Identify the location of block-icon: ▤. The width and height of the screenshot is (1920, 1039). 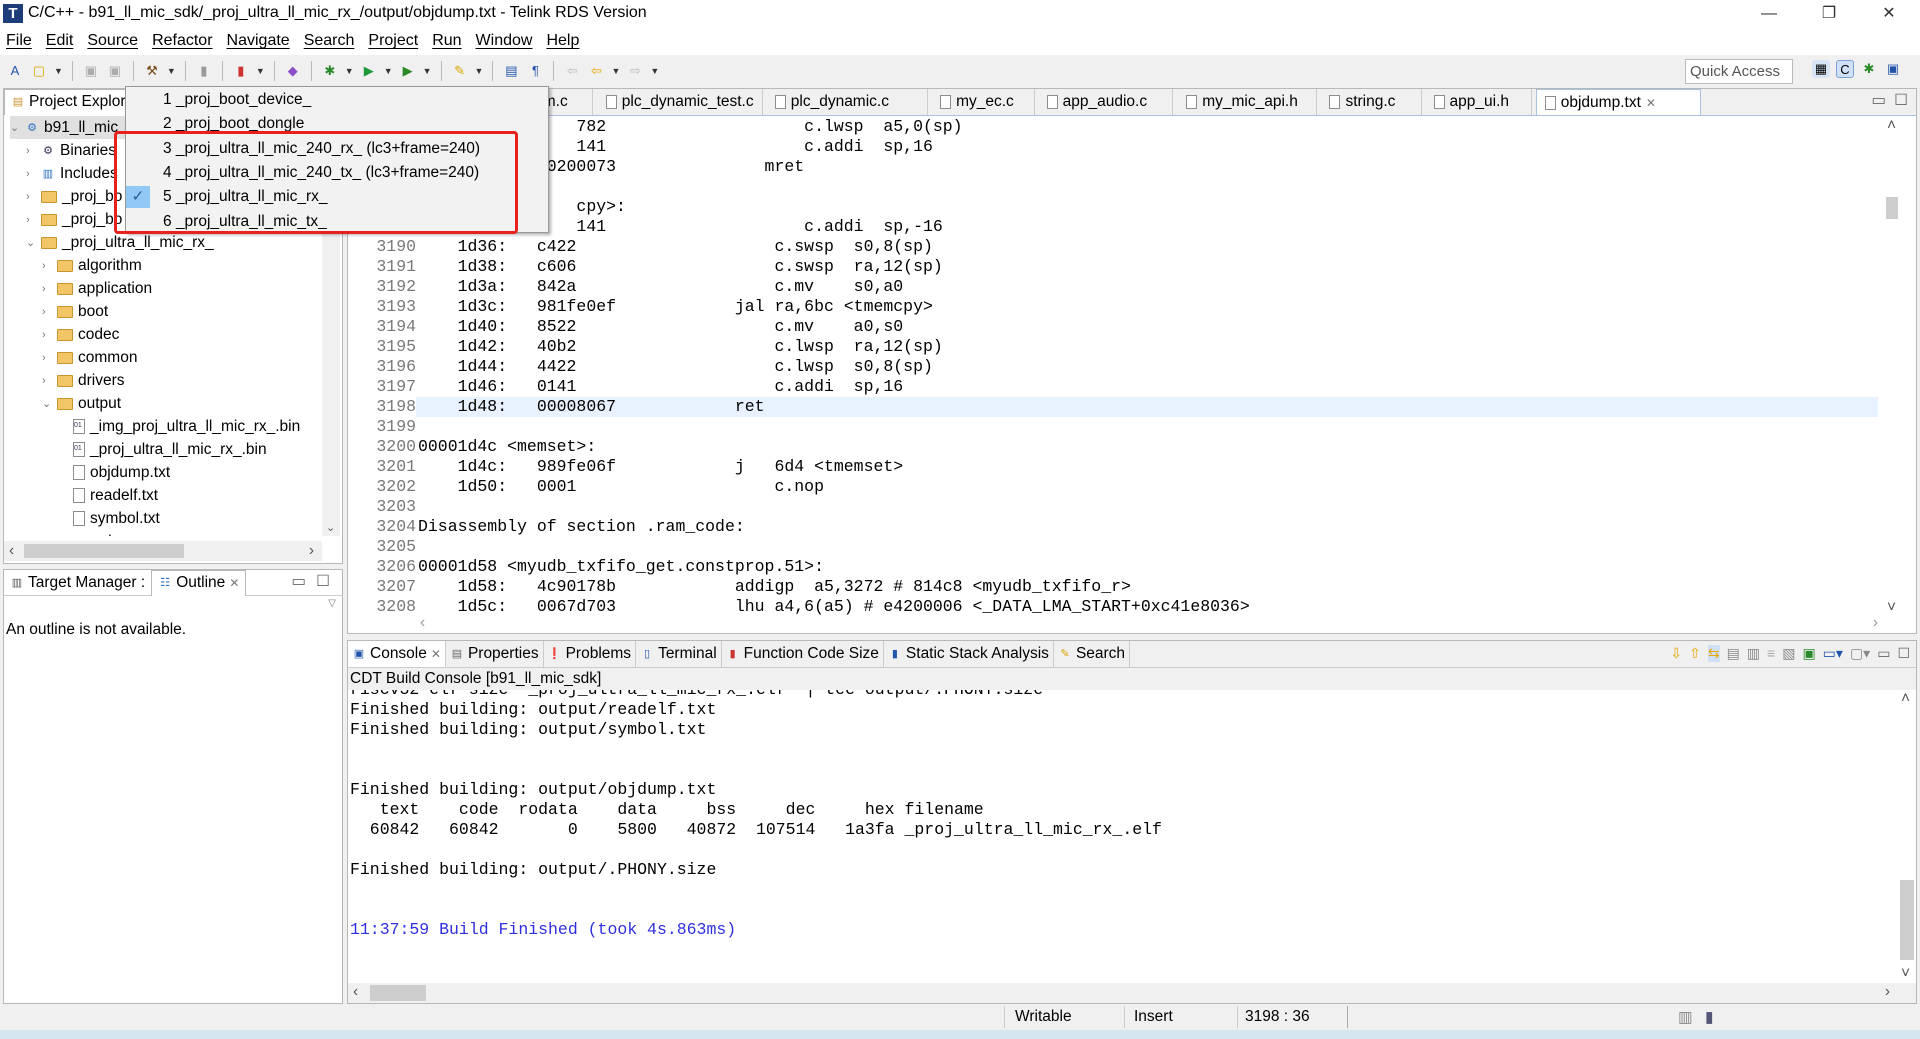
(511, 71).